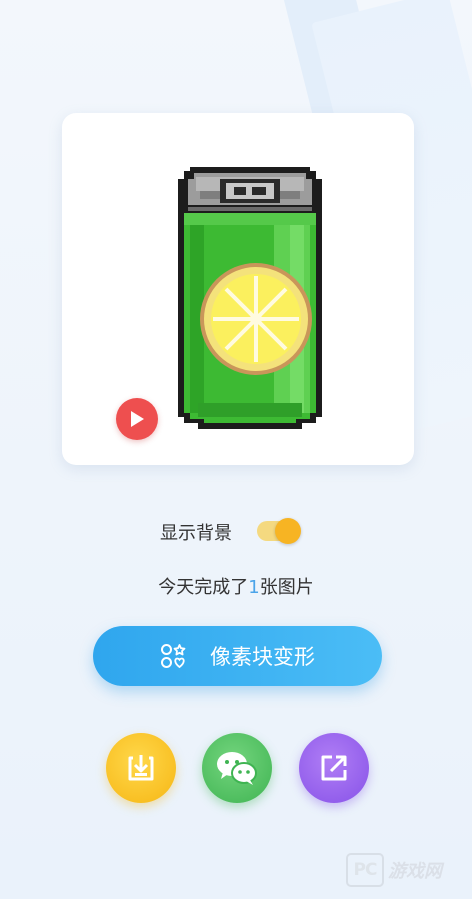 This screenshot has width=472, height=899. What do you see at coordinates (196, 533) in the screenshot?
I see `show-background-label: 显示背景` at bounding box center [196, 533].